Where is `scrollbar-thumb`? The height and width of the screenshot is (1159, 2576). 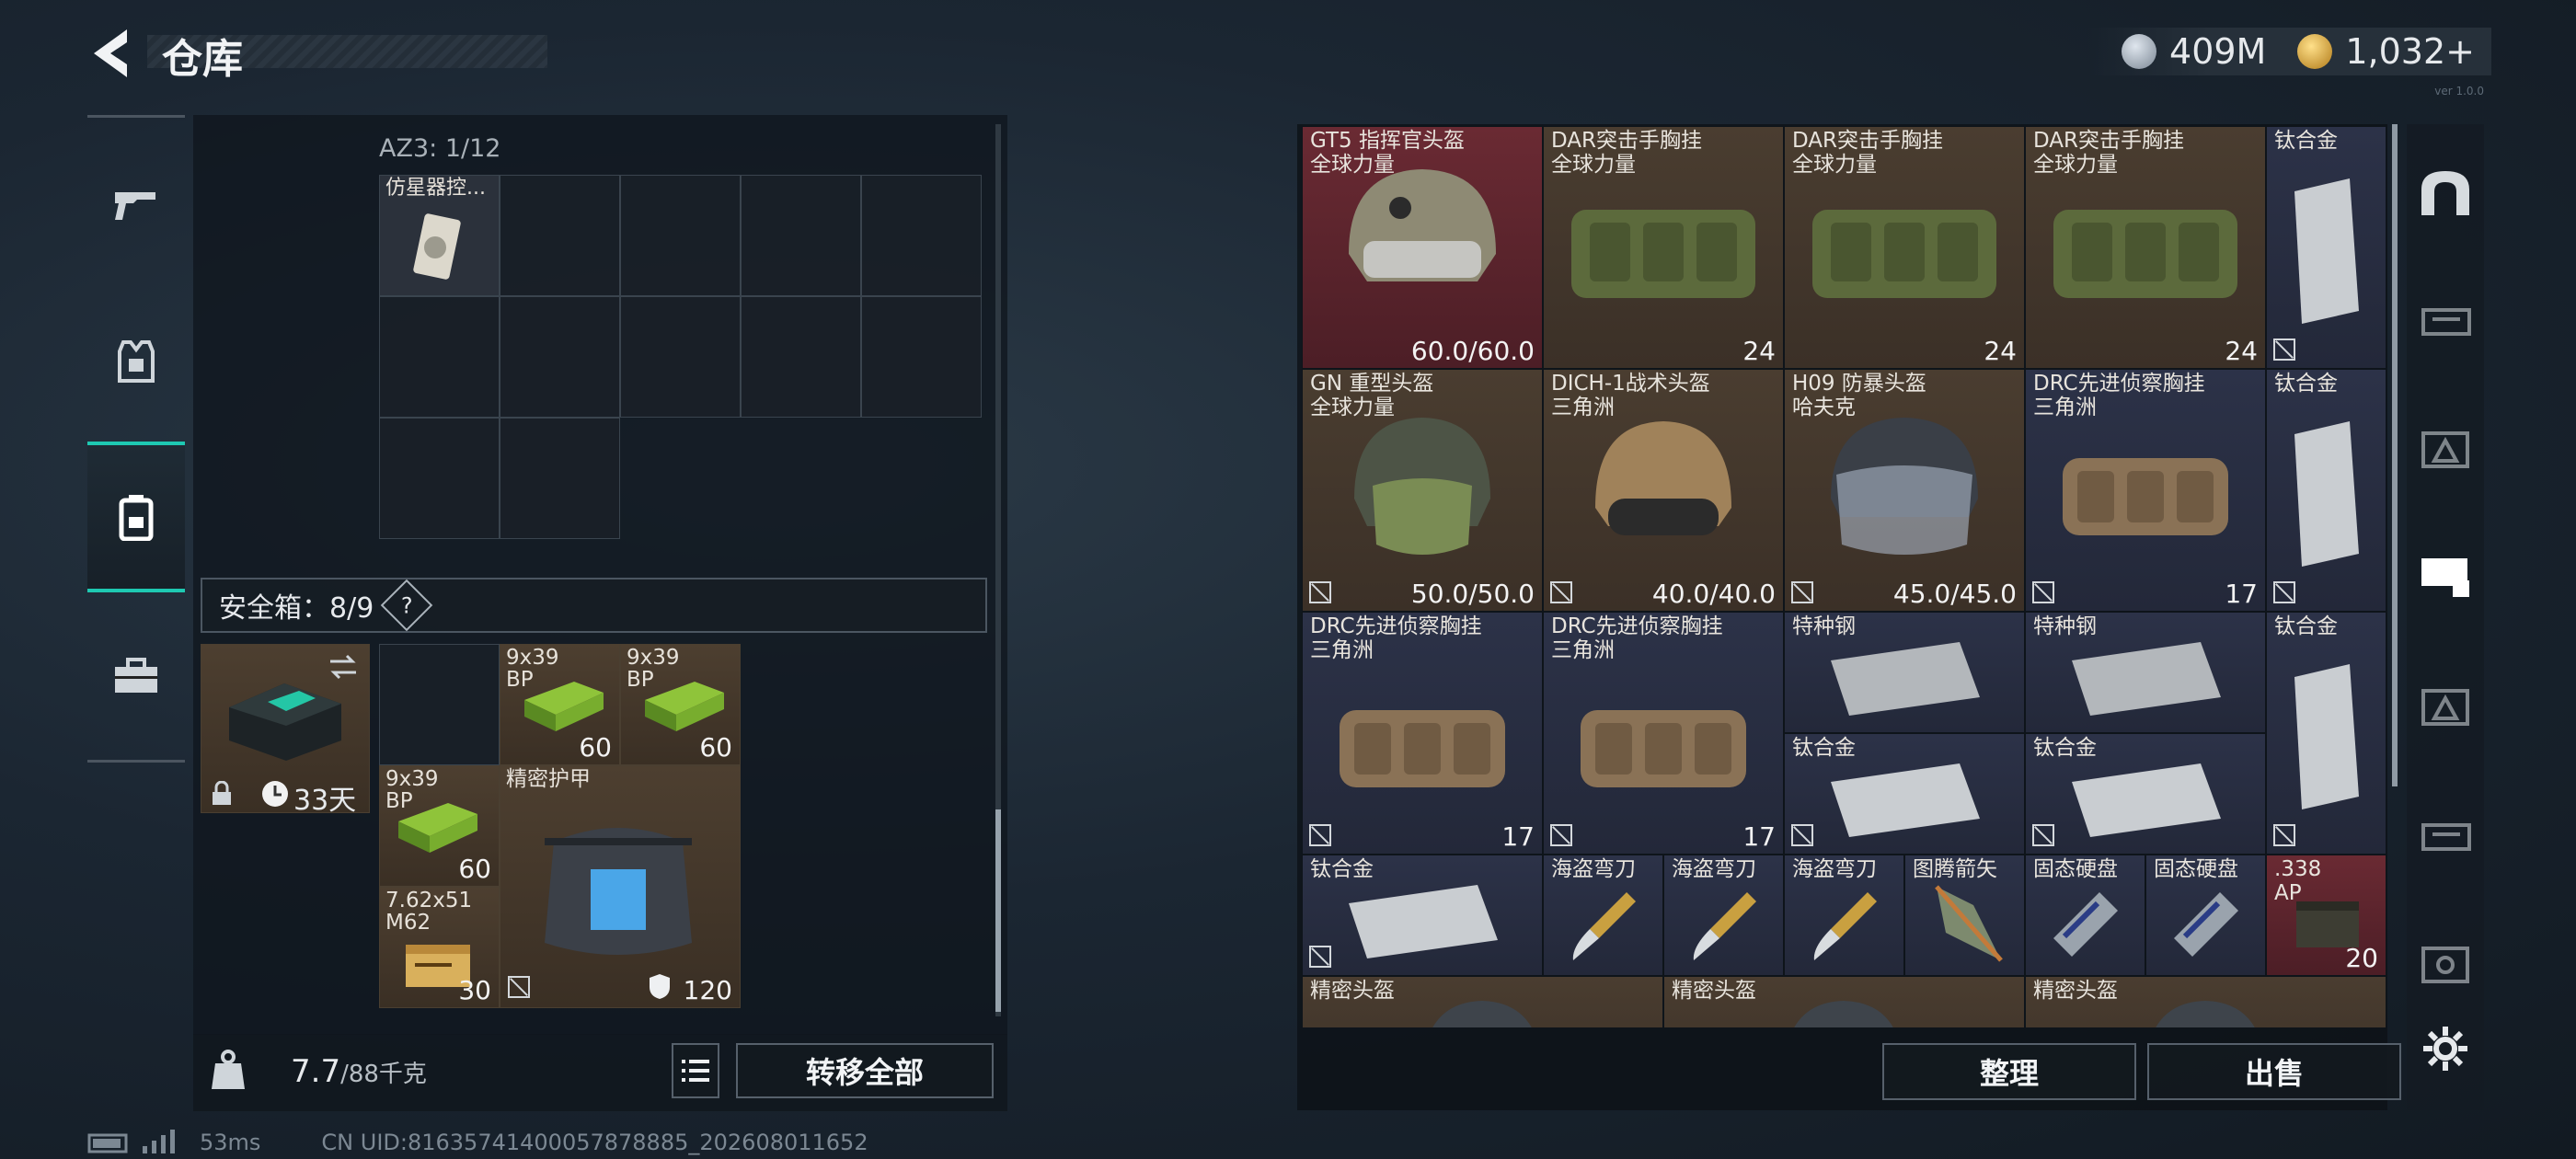
scrollbar-thumb is located at coordinates (998, 910).